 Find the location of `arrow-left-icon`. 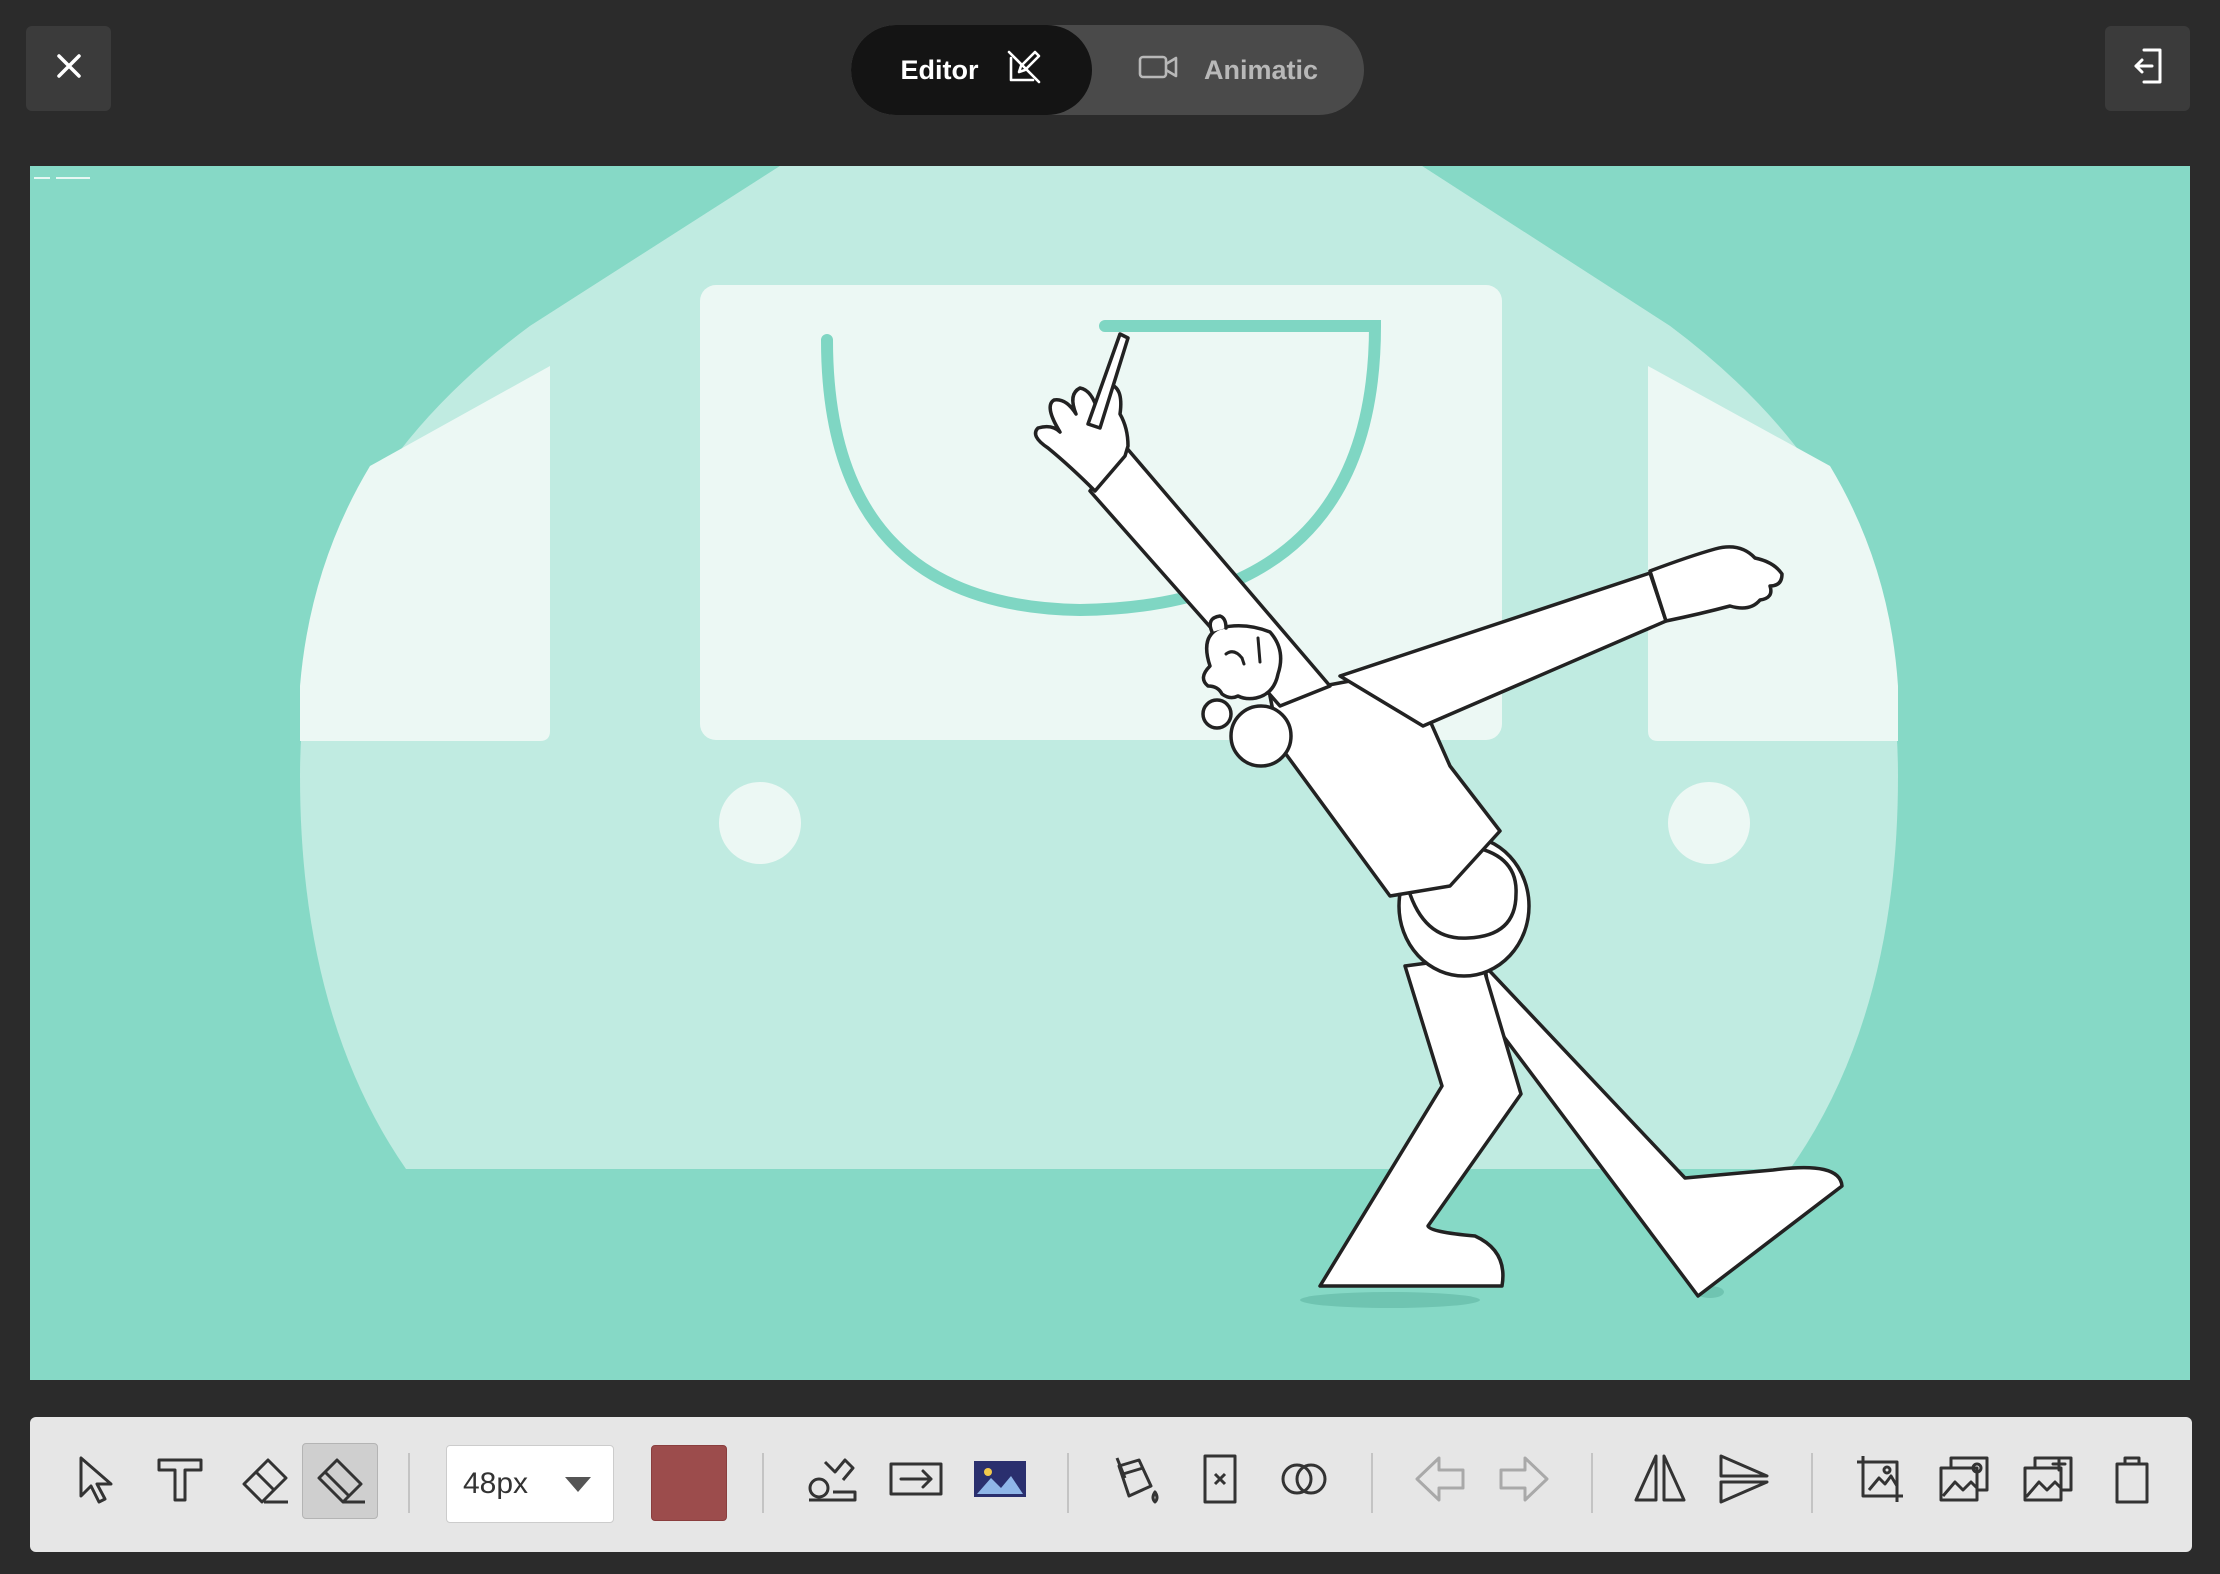

arrow-left-icon is located at coordinates (1440, 1481).